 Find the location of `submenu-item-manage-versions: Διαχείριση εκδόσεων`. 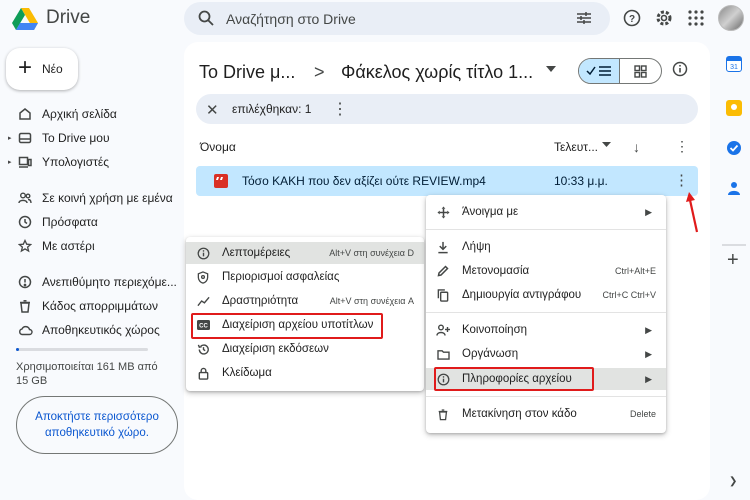

submenu-item-manage-versions: Διαχείριση εκδόσεων is located at coordinates (305, 349).